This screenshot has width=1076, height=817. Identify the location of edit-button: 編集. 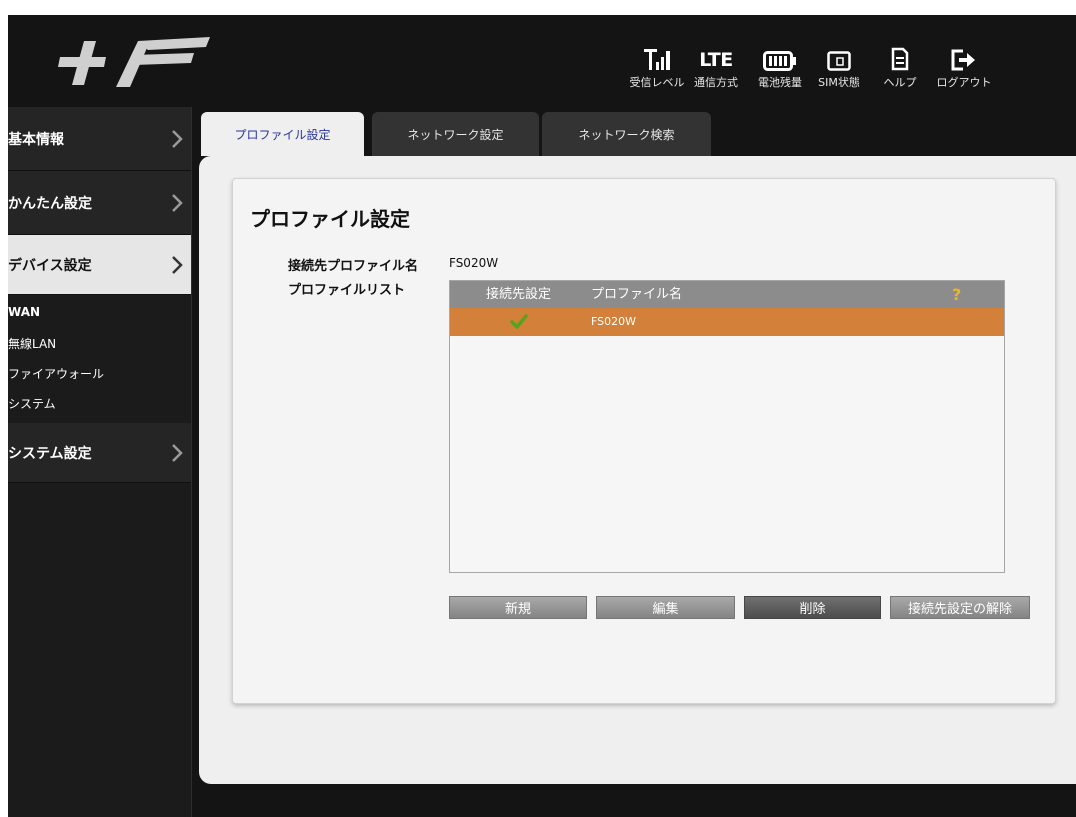
(665, 607).